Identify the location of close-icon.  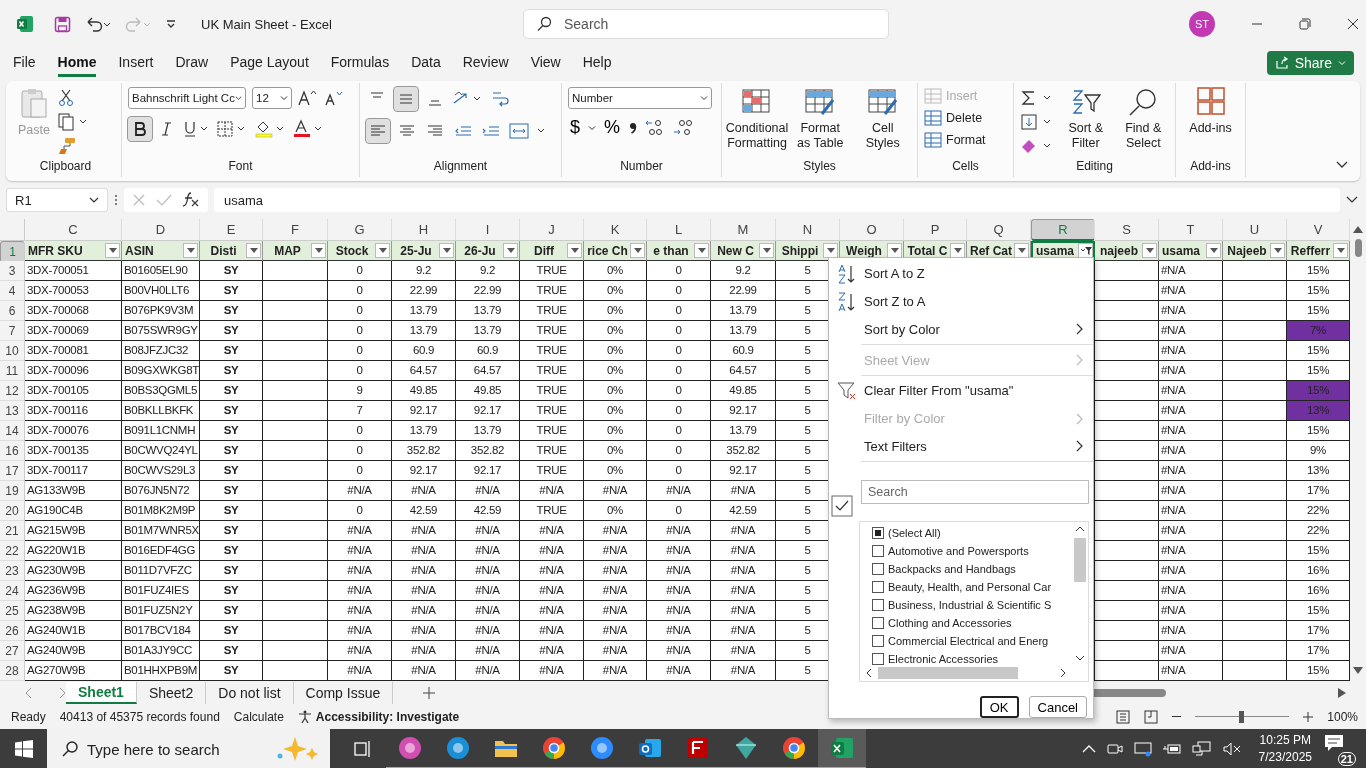
(1353, 24).